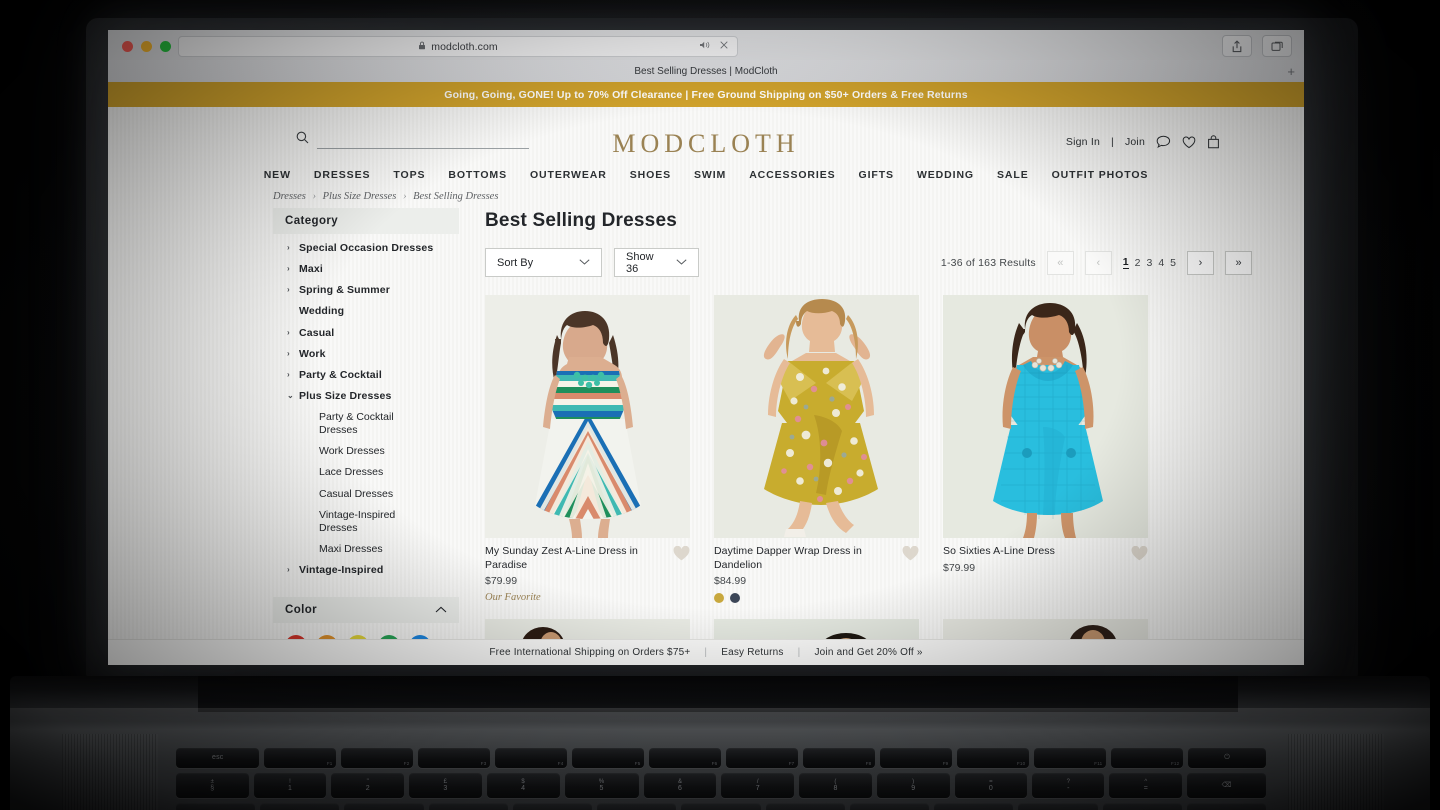 Image resolution: width=1440 pixels, height=810 pixels. Describe the element at coordinates (277, 175) in the screenshot. I see `nav-item-new: NEW` at that location.